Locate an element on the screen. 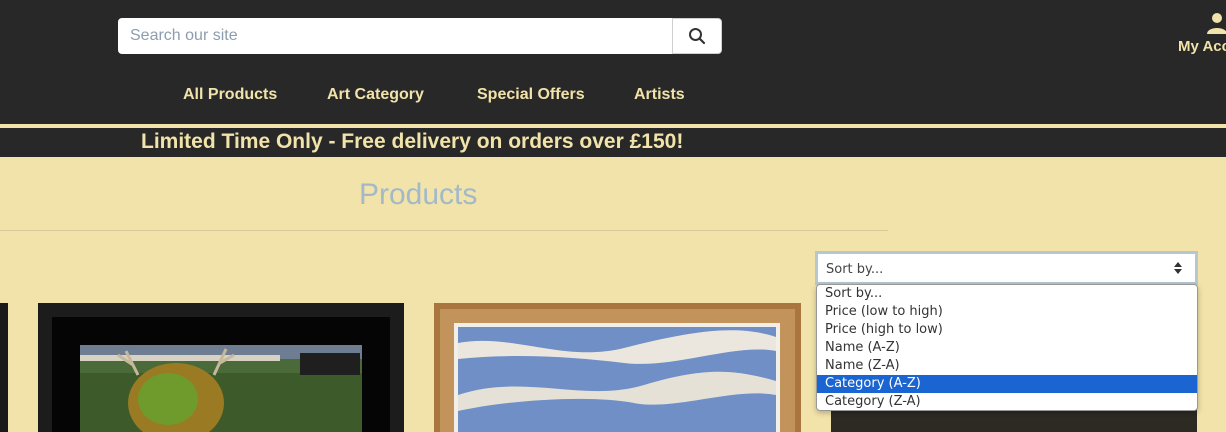 This screenshot has height=432, width=1226. nav-art-category: Art Category is located at coordinates (375, 95).